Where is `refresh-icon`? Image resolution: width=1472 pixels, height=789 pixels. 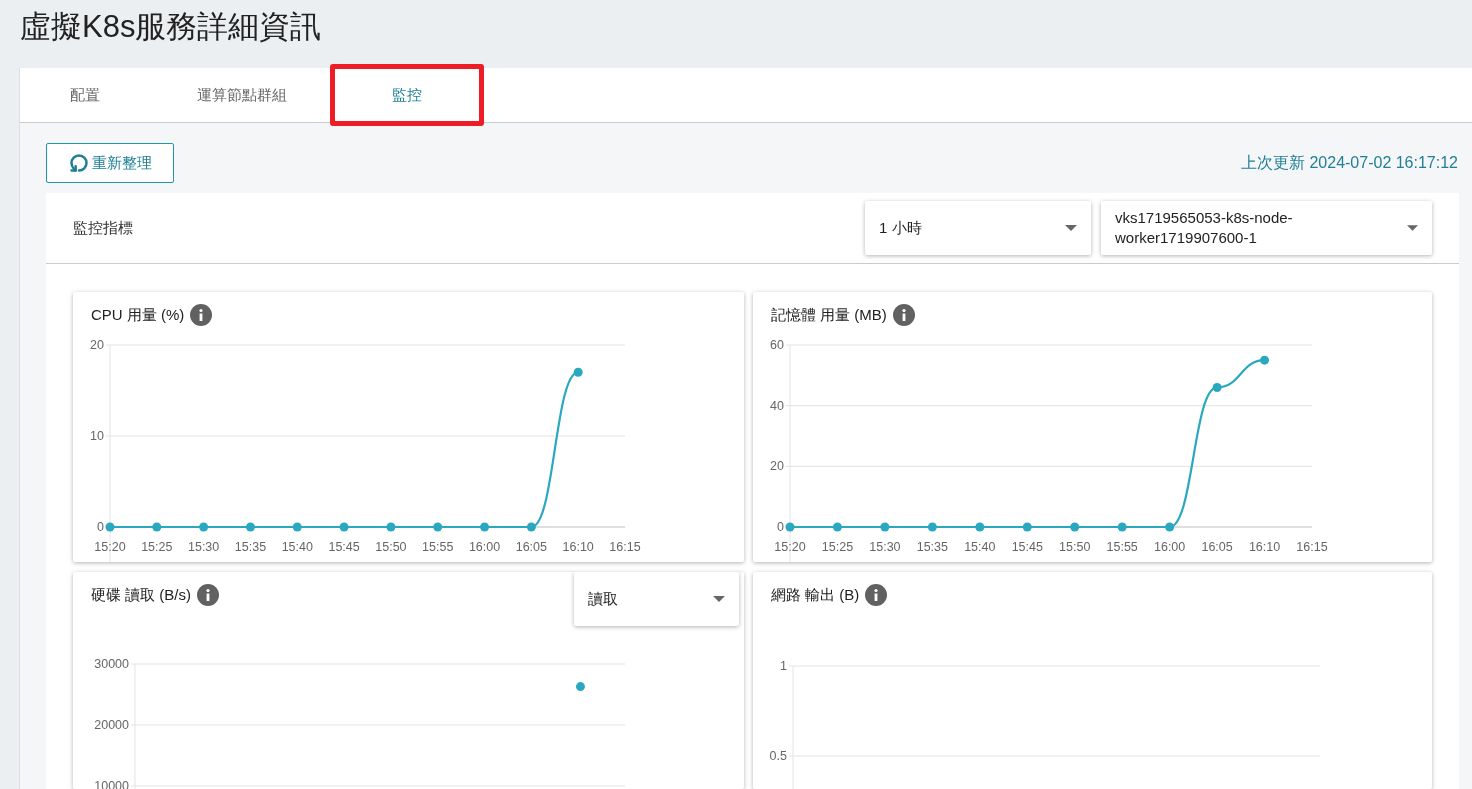 refresh-icon is located at coordinates (78, 163).